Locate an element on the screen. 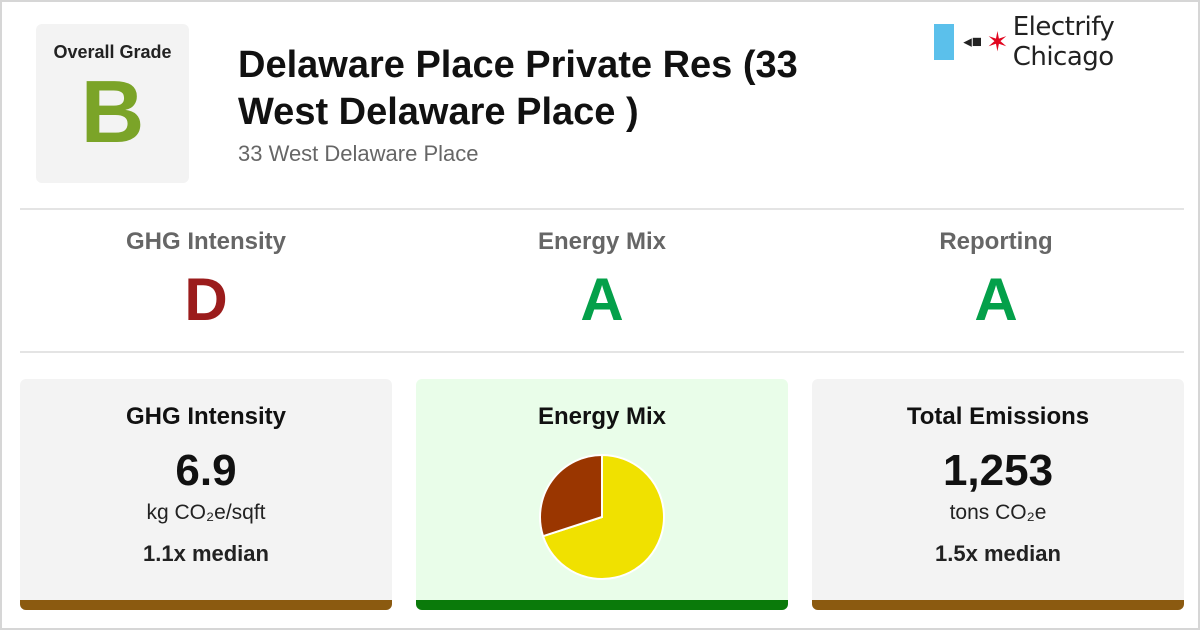  grade-energy-mix: Energy Mix A is located at coordinates (602, 280).